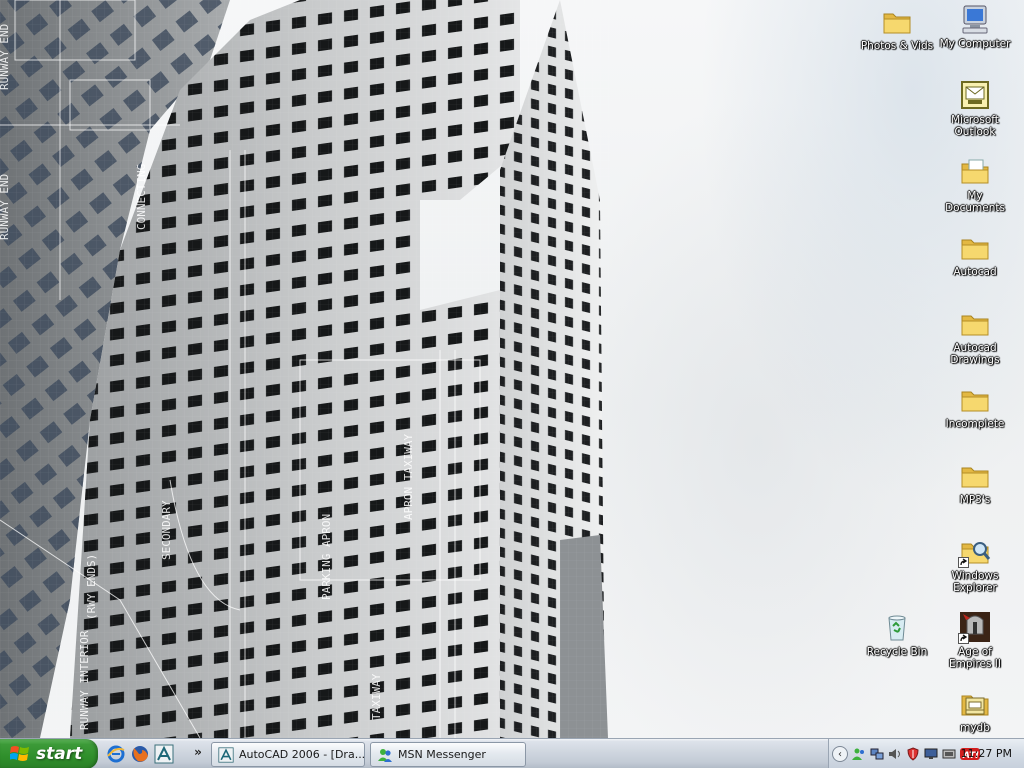 This screenshot has height=768, width=1024. What do you see at coordinates (84, 680) in the screenshot?
I see `svg-text: RUNWAY INTERIOR` at bounding box center [84, 680].